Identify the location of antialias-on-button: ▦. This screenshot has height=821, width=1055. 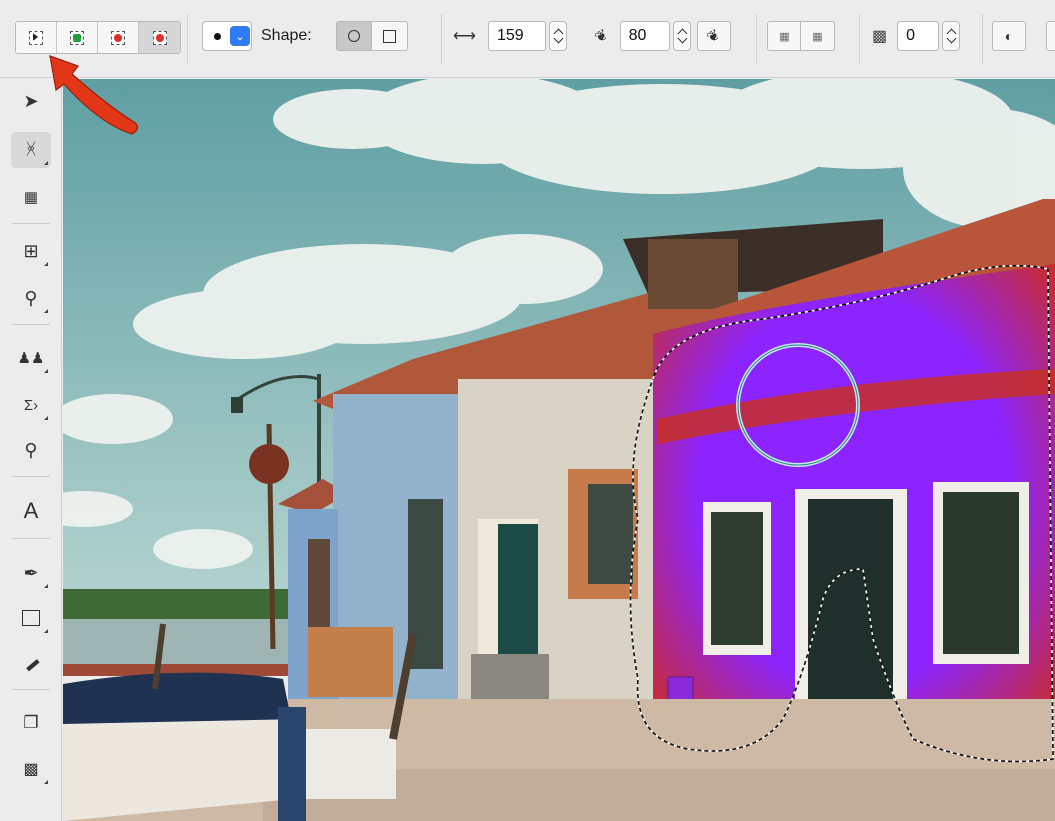
(784, 36).